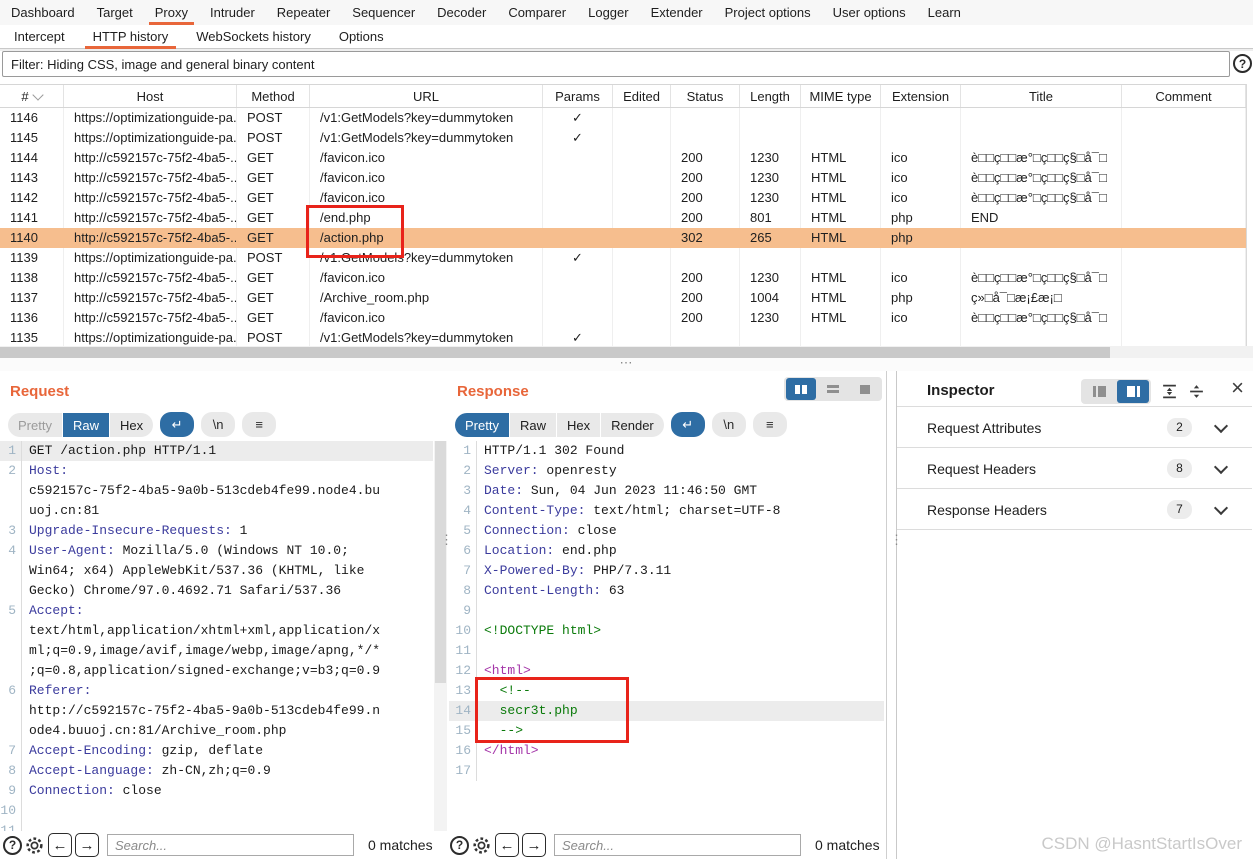 This screenshot has width=1253, height=859. I want to click on request-newline-icon: \n, so click(218, 424).